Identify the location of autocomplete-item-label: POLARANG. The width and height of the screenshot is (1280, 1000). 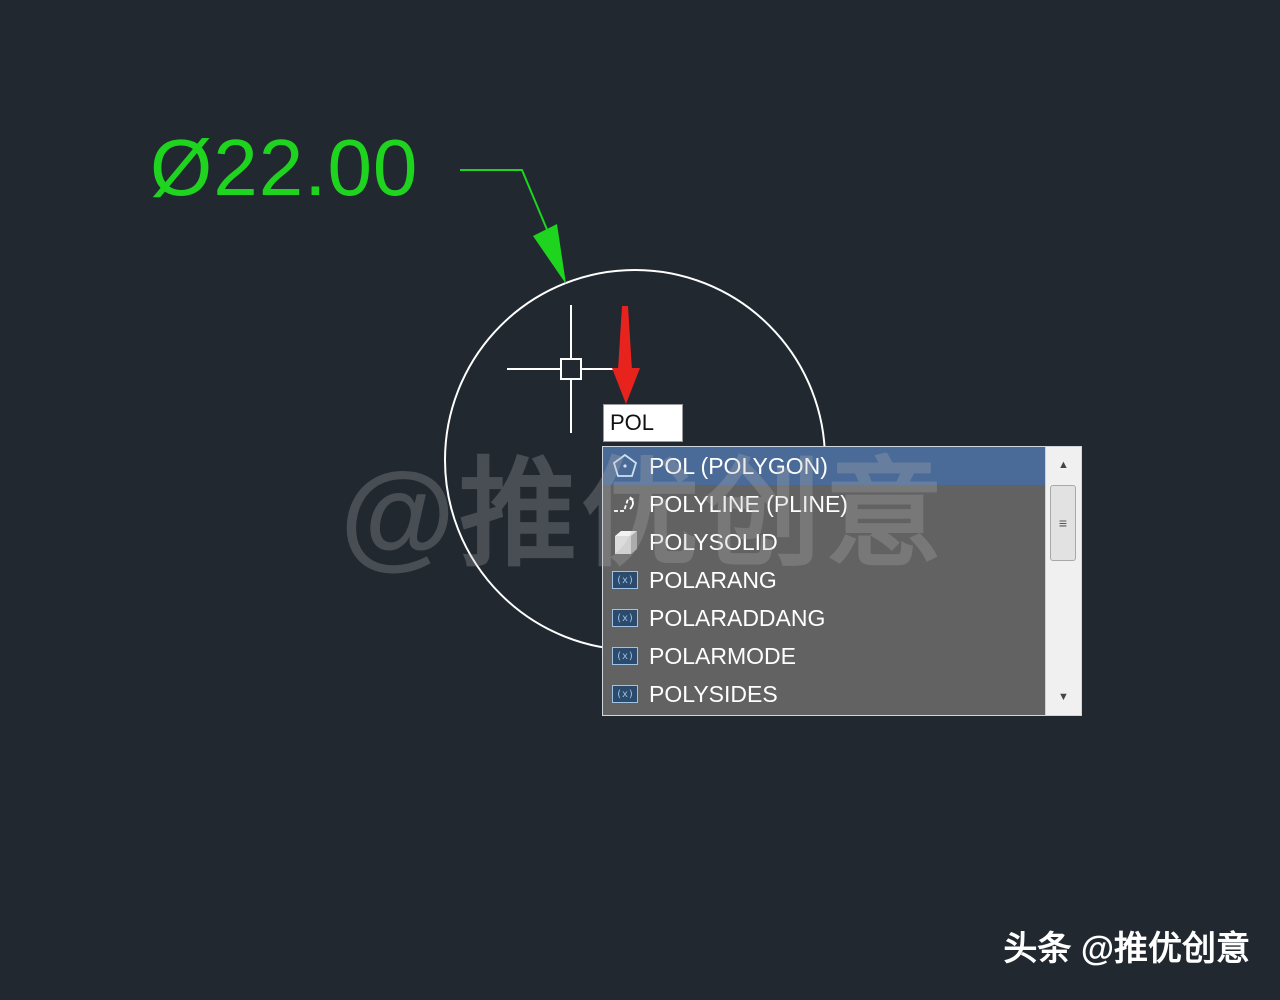
(713, 579).